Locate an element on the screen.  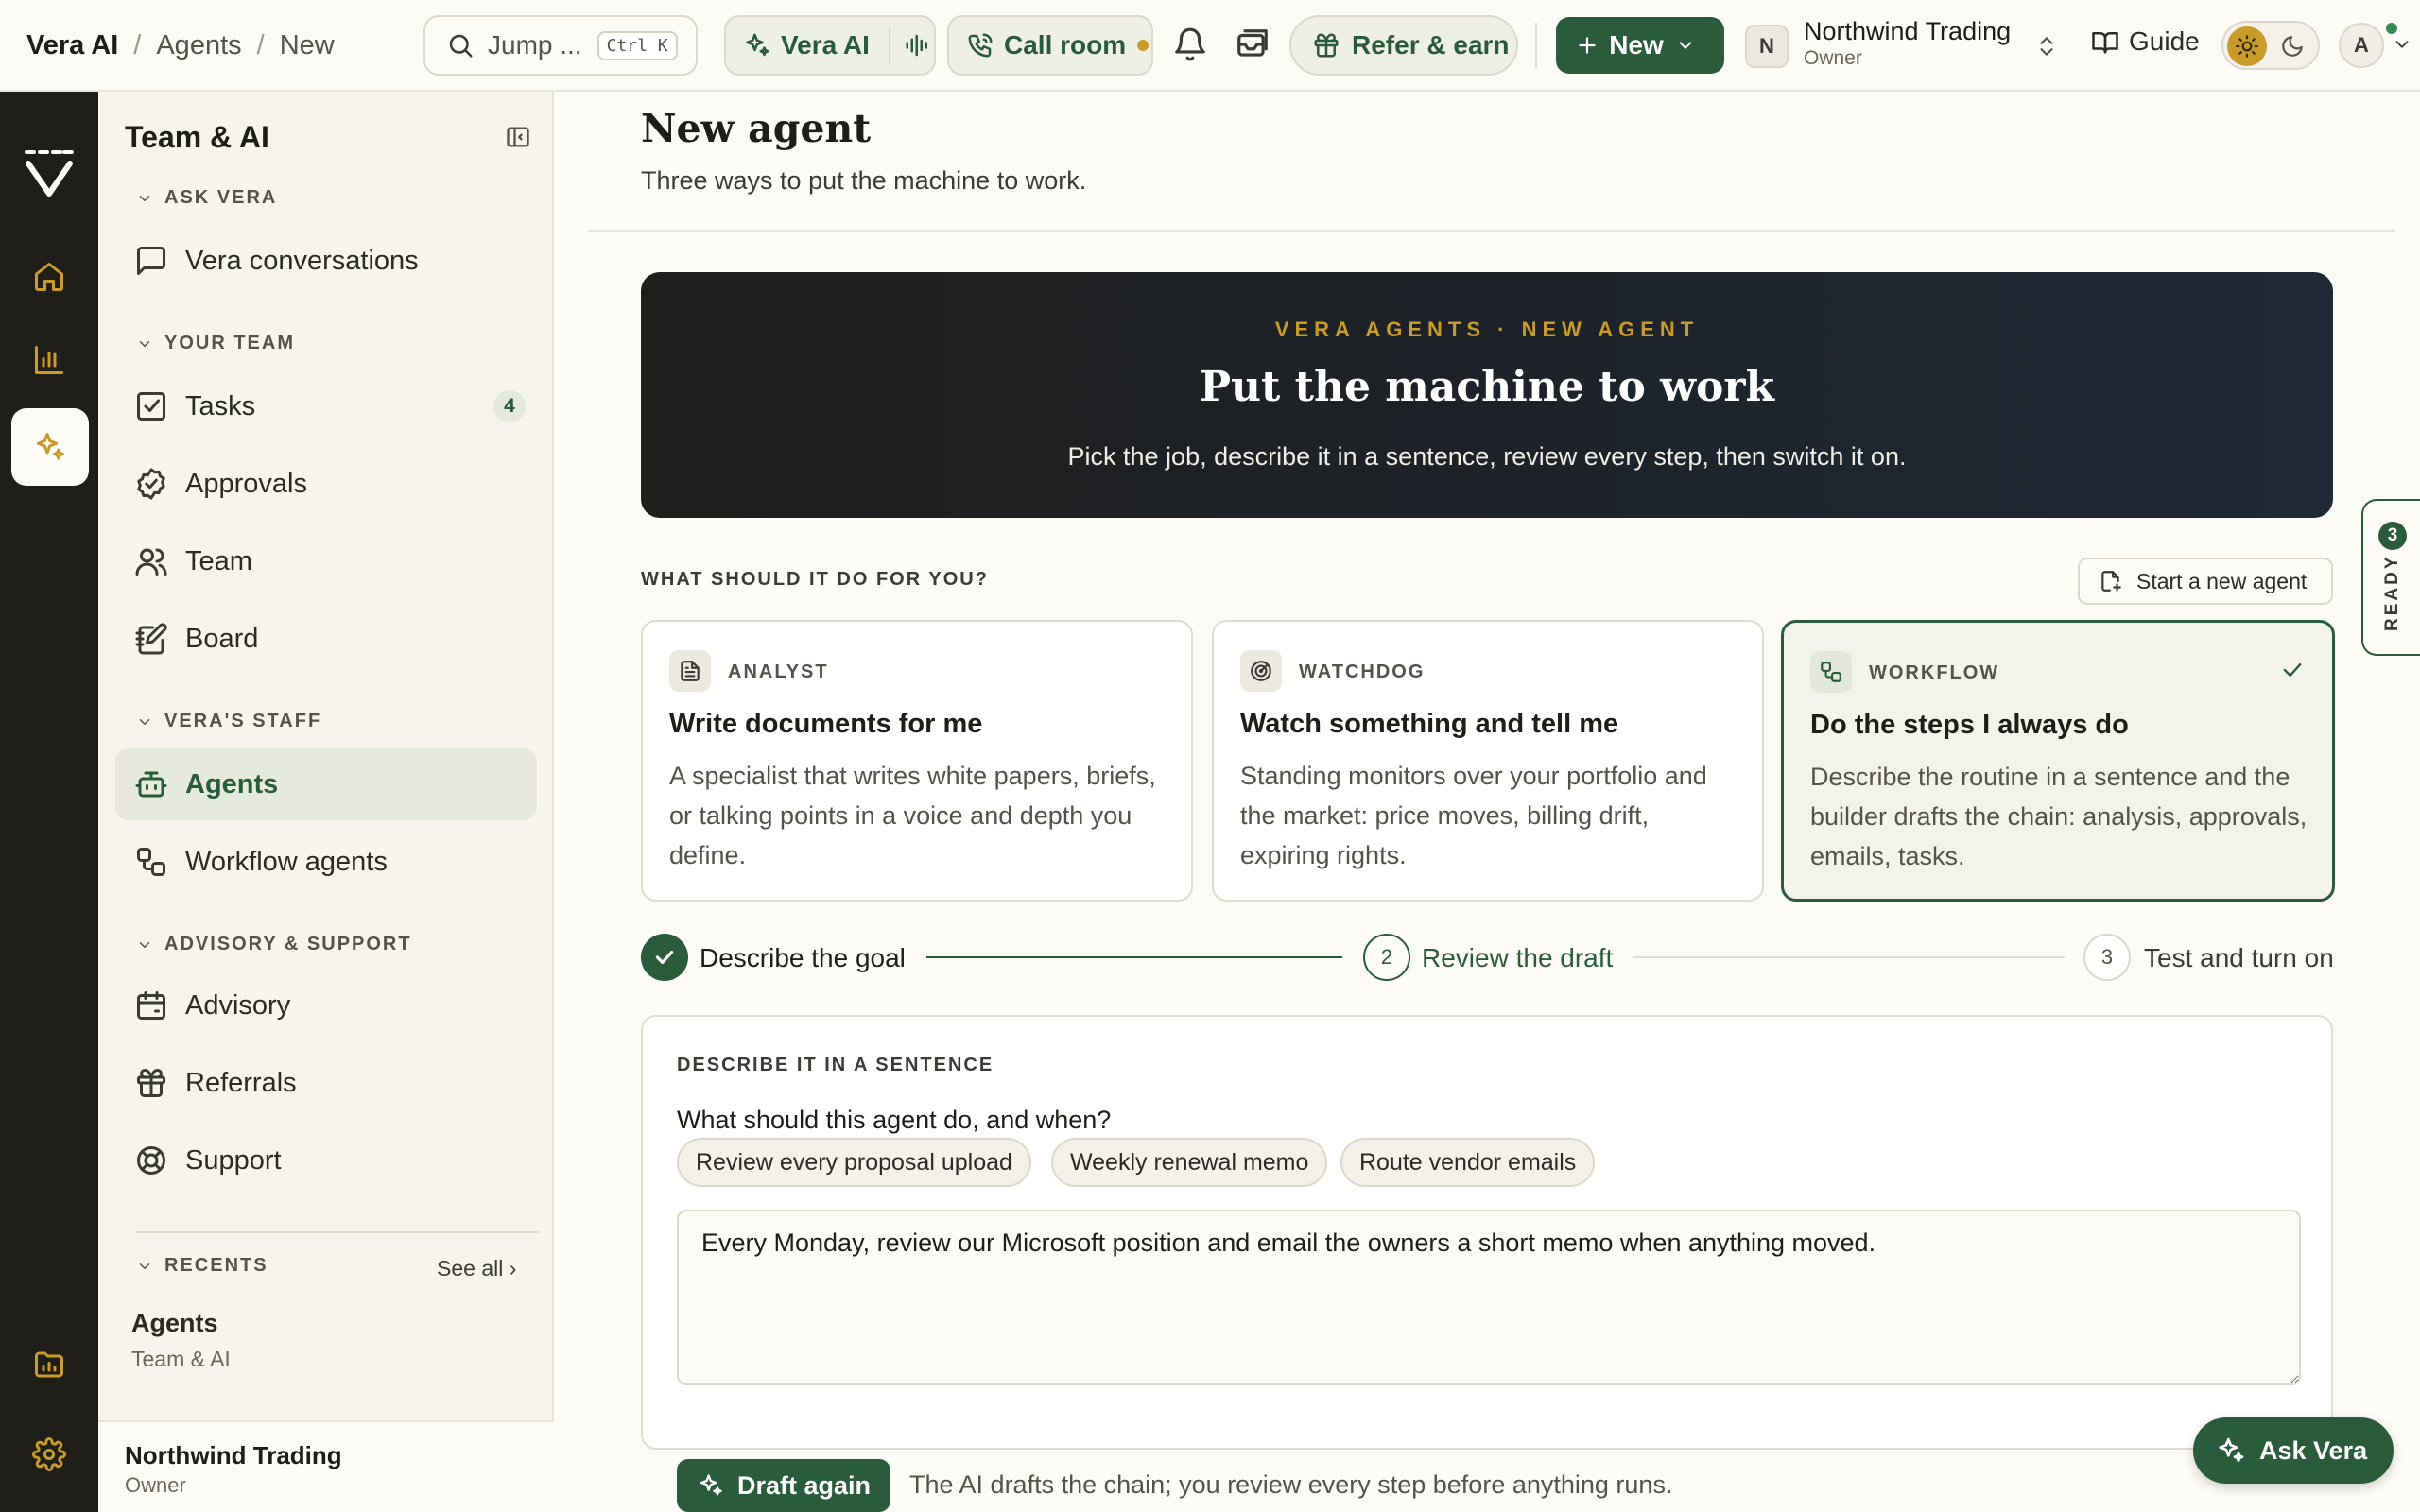
footer-org-role: Owner is located at coordinates (155, 1485).